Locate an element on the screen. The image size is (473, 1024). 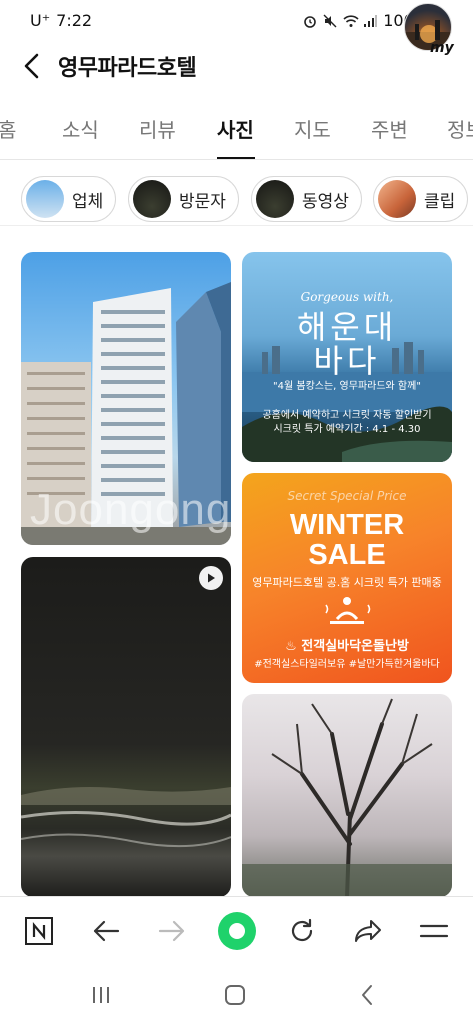
share-button is located at coordinates (368, 931).